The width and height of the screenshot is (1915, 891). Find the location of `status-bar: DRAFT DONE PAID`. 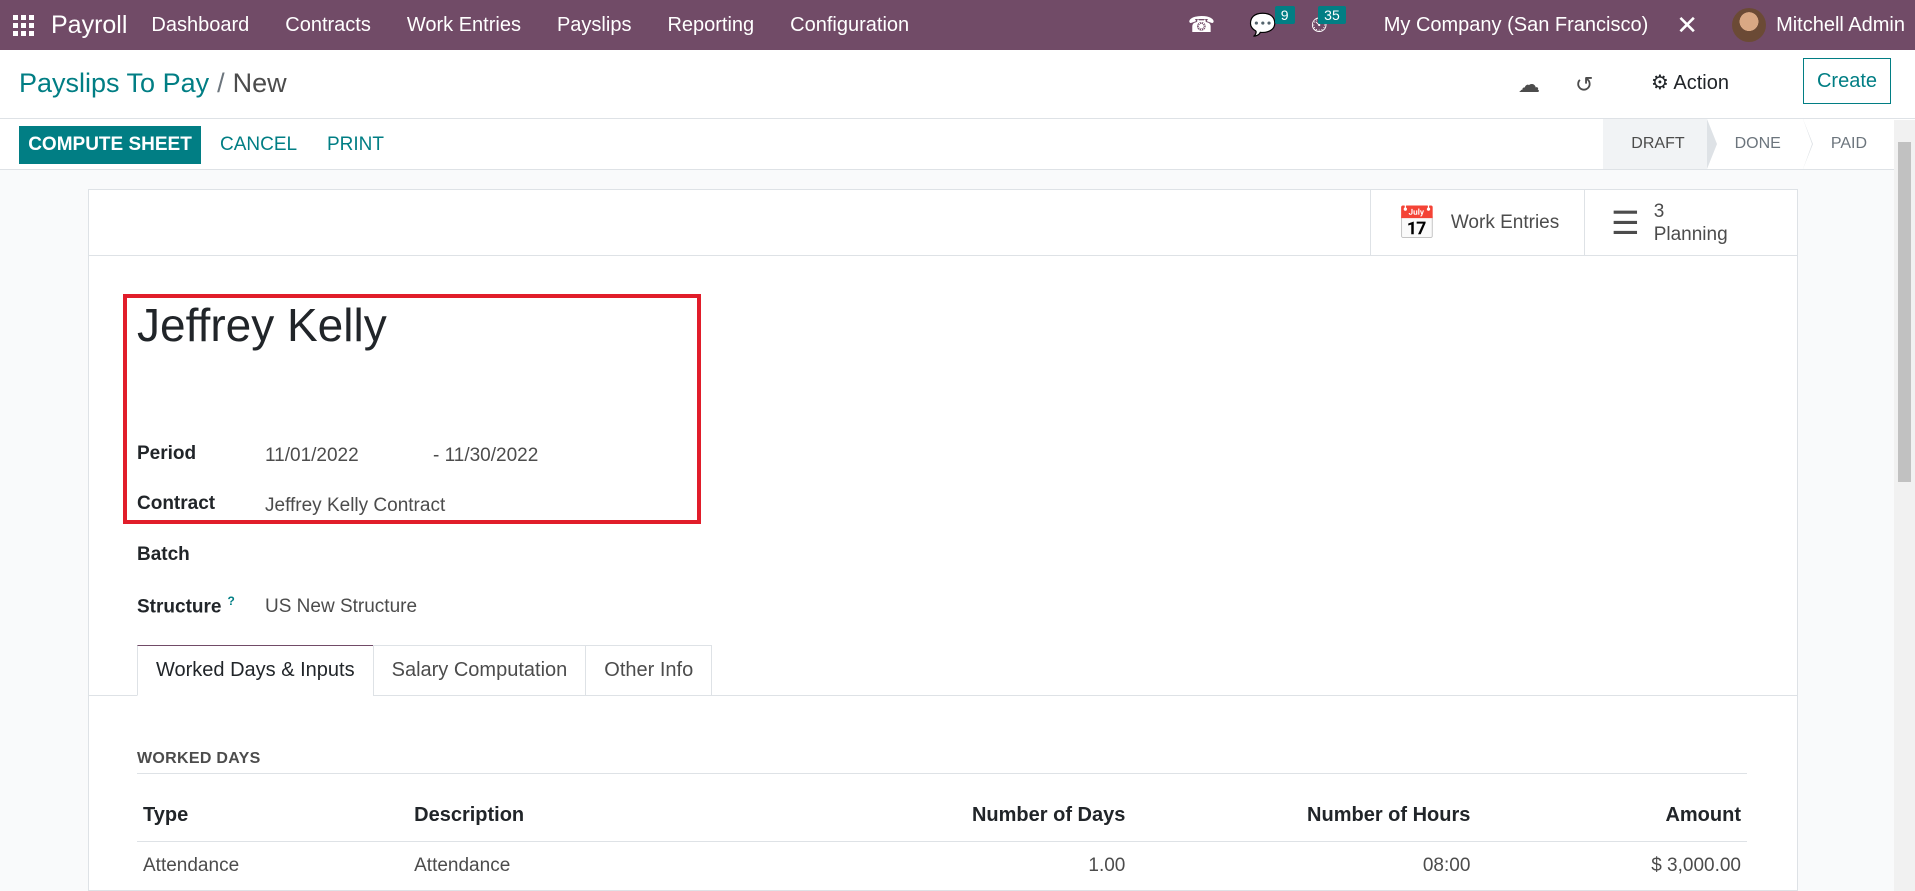

status-bar: DRAFT DONE PAID is located at coordinates (1746, 144).